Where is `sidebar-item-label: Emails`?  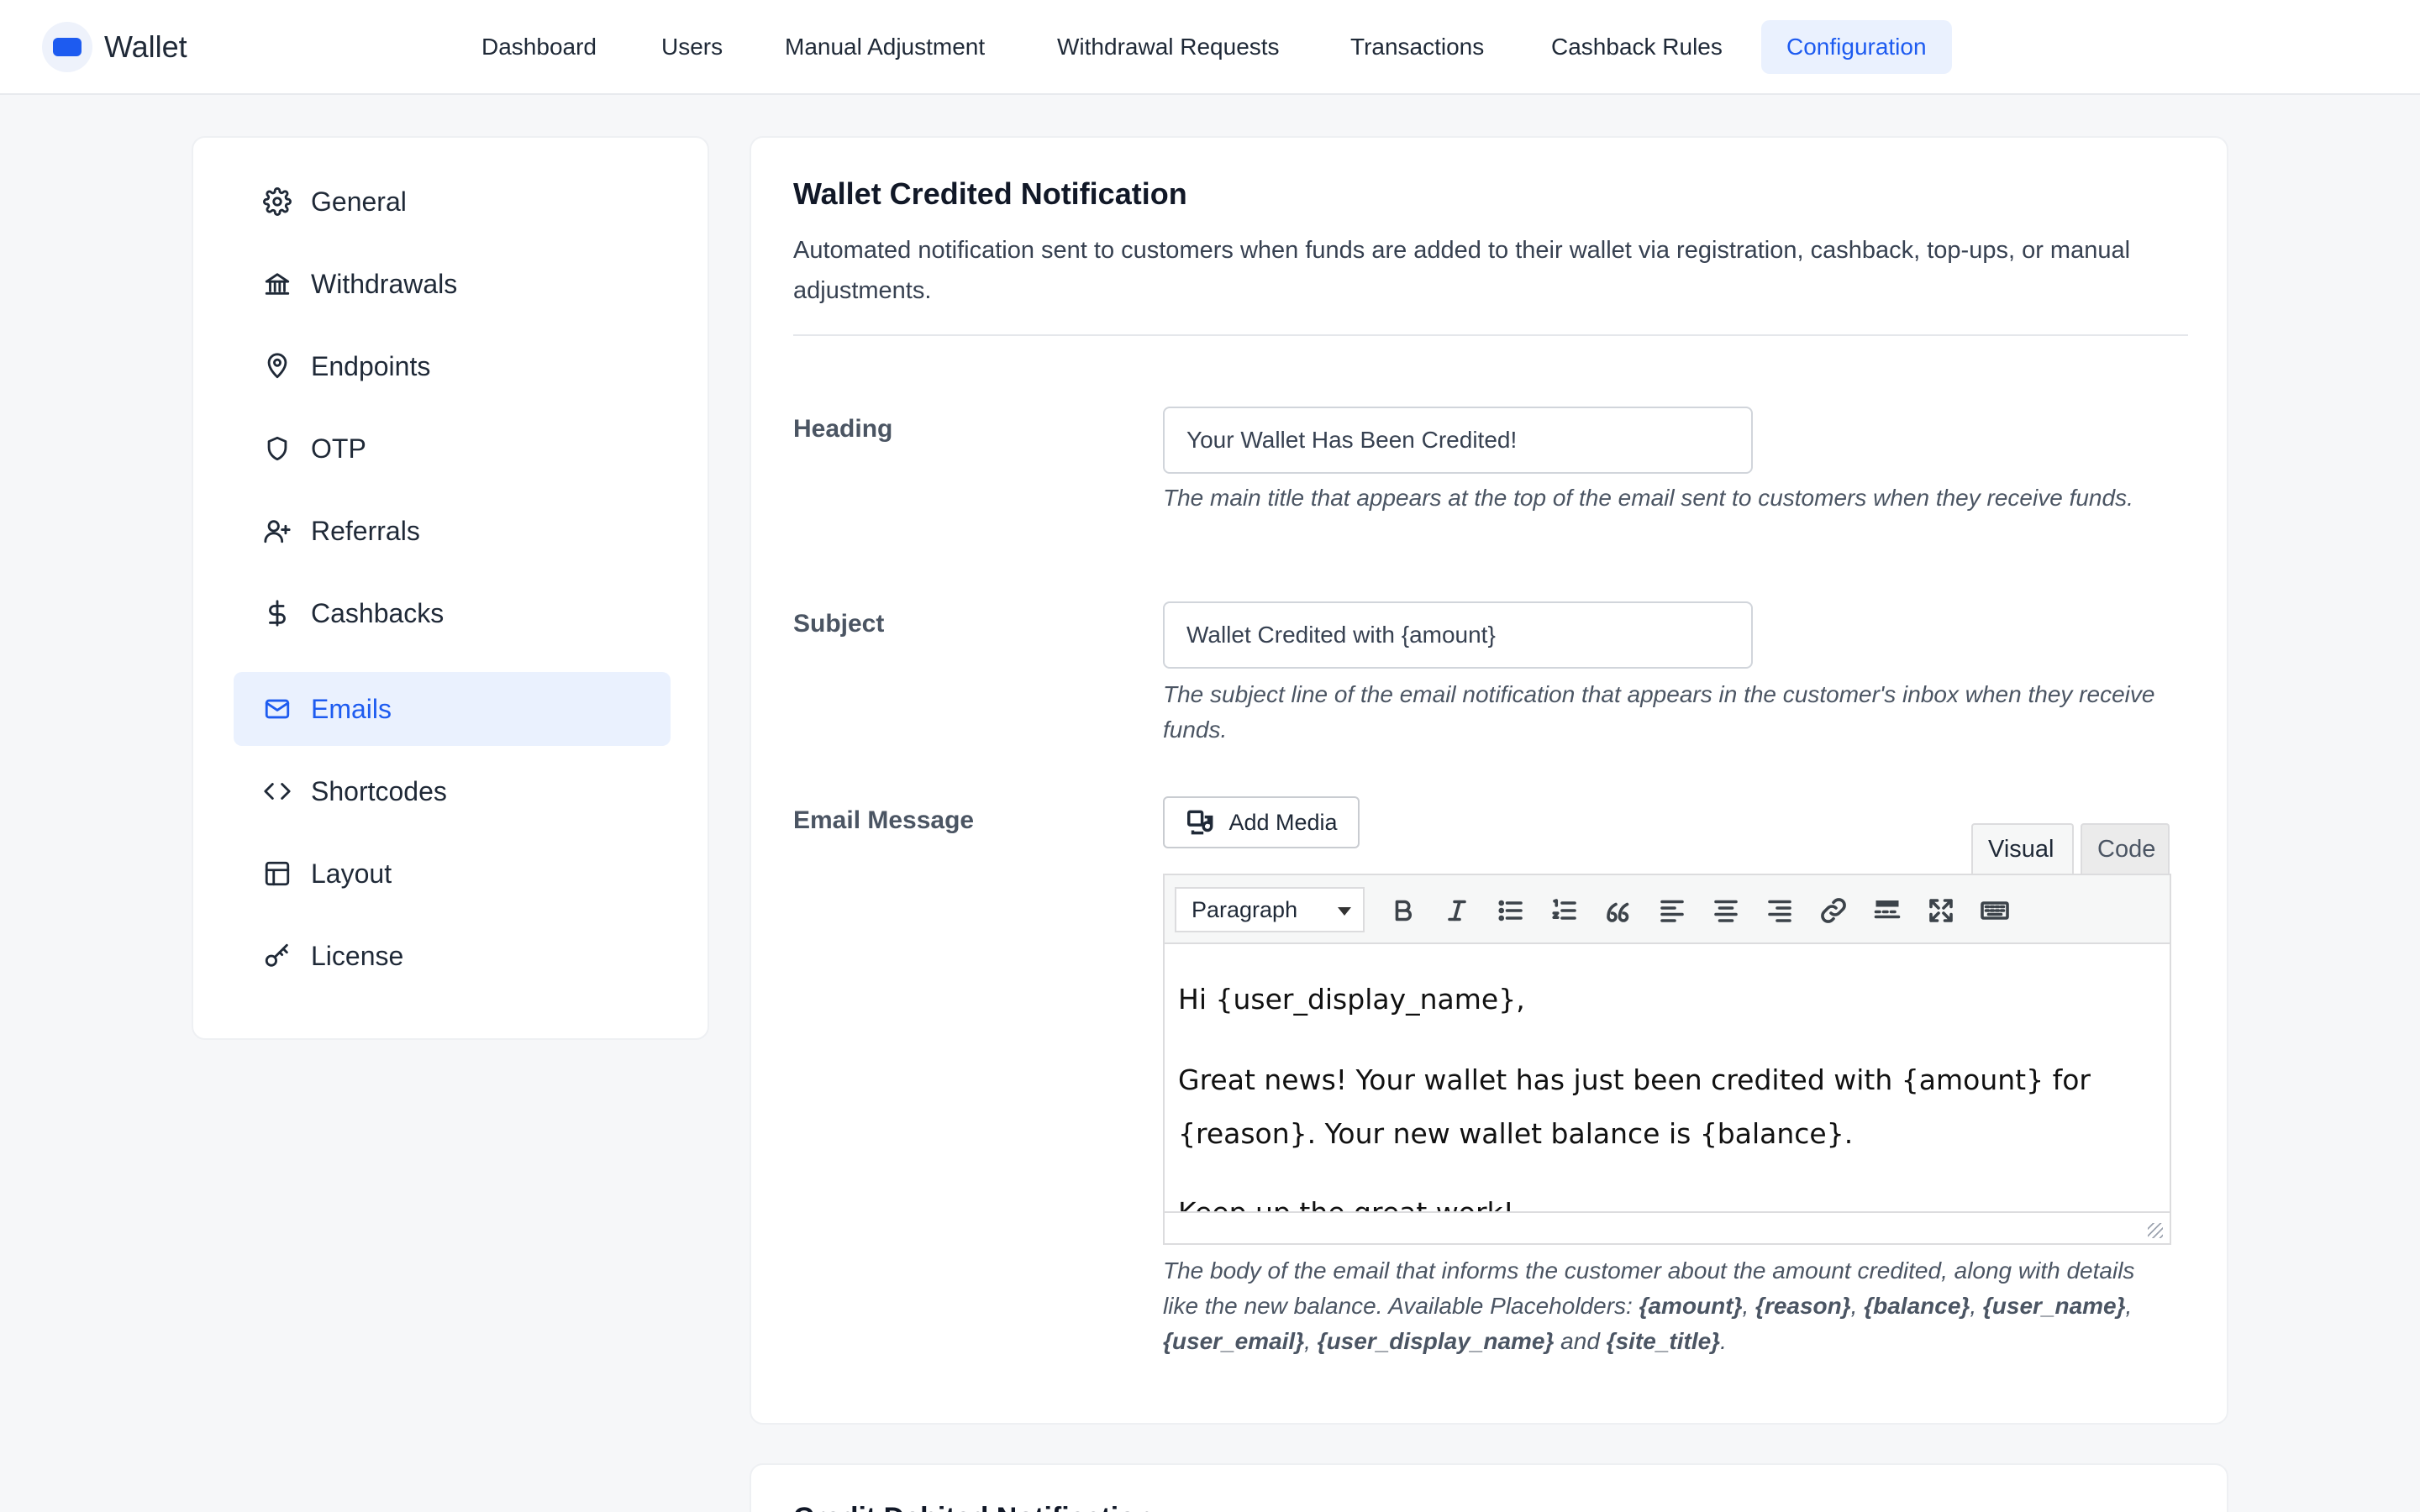
sidebar-item-label: Emails is located at coordinates (352, 708).